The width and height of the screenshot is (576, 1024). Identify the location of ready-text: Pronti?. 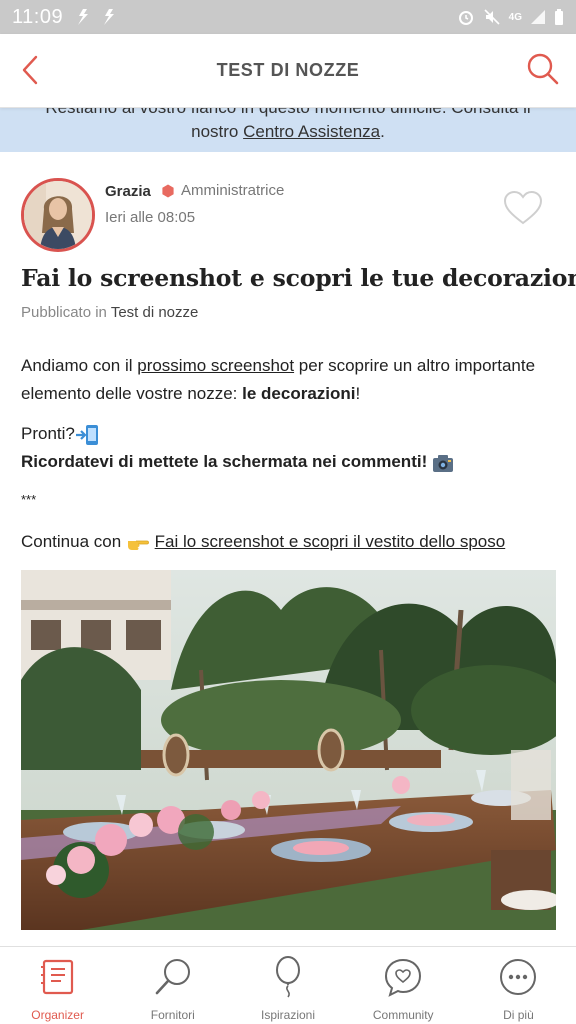
(48, 433).